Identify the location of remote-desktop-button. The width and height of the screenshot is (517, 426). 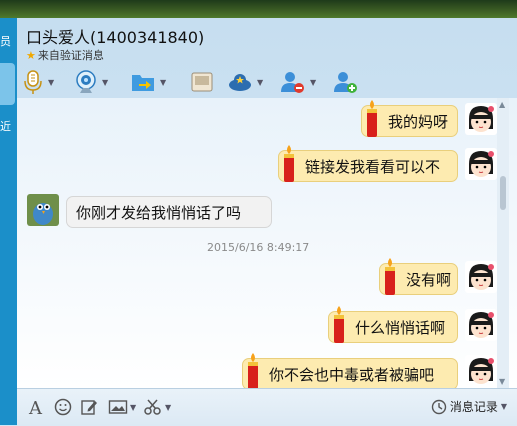
(202, 82).